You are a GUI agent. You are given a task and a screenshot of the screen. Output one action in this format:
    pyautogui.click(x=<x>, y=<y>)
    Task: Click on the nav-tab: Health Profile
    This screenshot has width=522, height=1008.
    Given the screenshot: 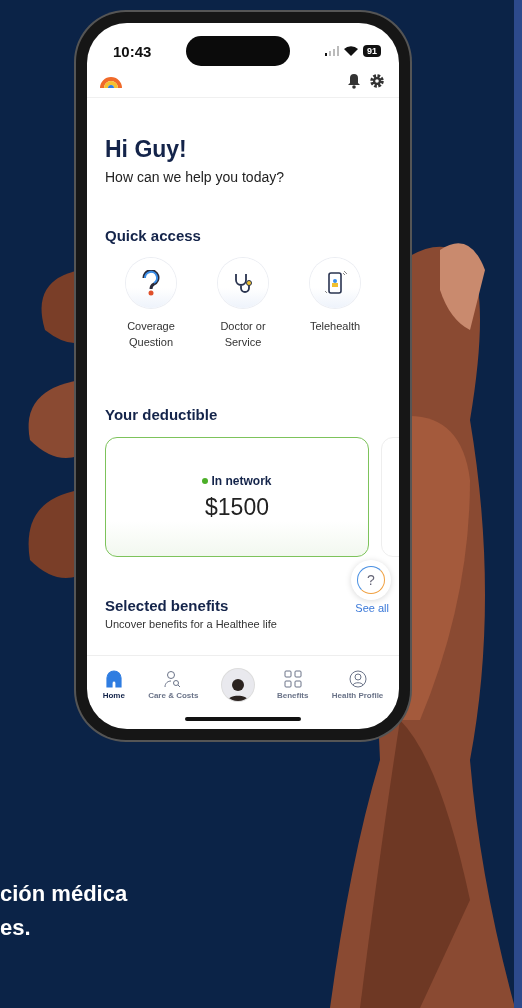 What is the action you would take?
    pyautogui.click(x=357, y=684)
    